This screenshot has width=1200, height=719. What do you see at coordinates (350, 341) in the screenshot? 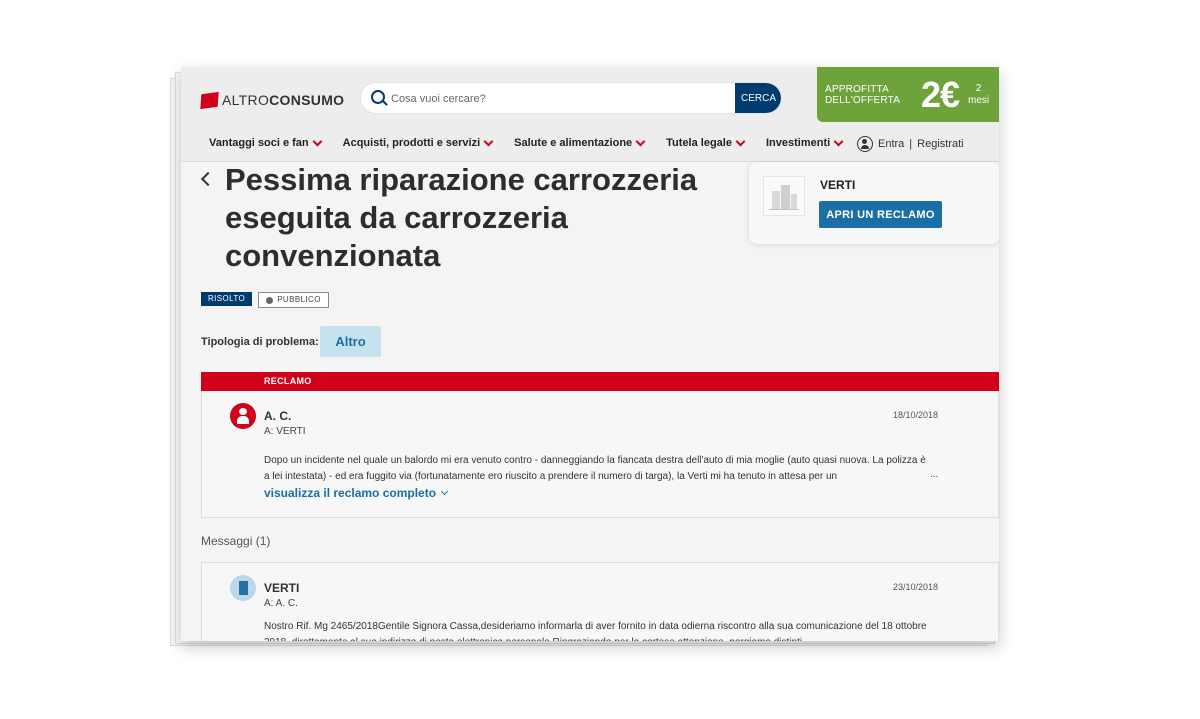
I see `problem-type-tag: Altro` at bounding box center [350, 341].